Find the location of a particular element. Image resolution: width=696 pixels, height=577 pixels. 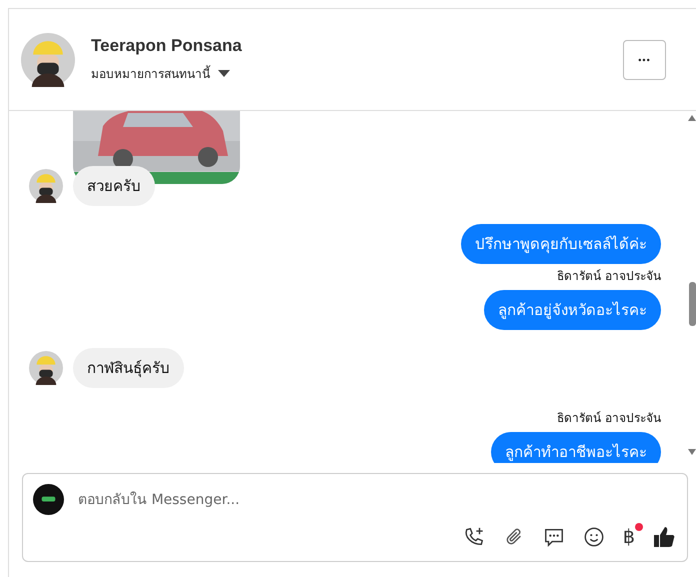

chat-bubble-icon is located at coordinates (553, 537).